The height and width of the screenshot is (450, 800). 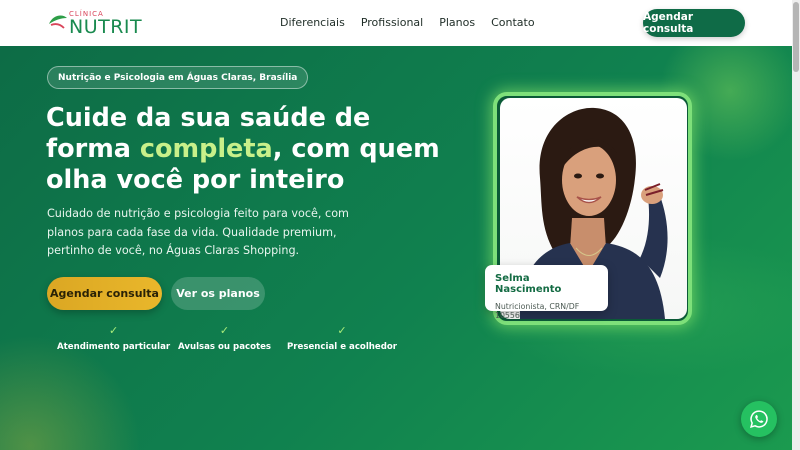 I want to click on feature-item: ✓ Presencial e acolhedor, so click(x=342, y=338).